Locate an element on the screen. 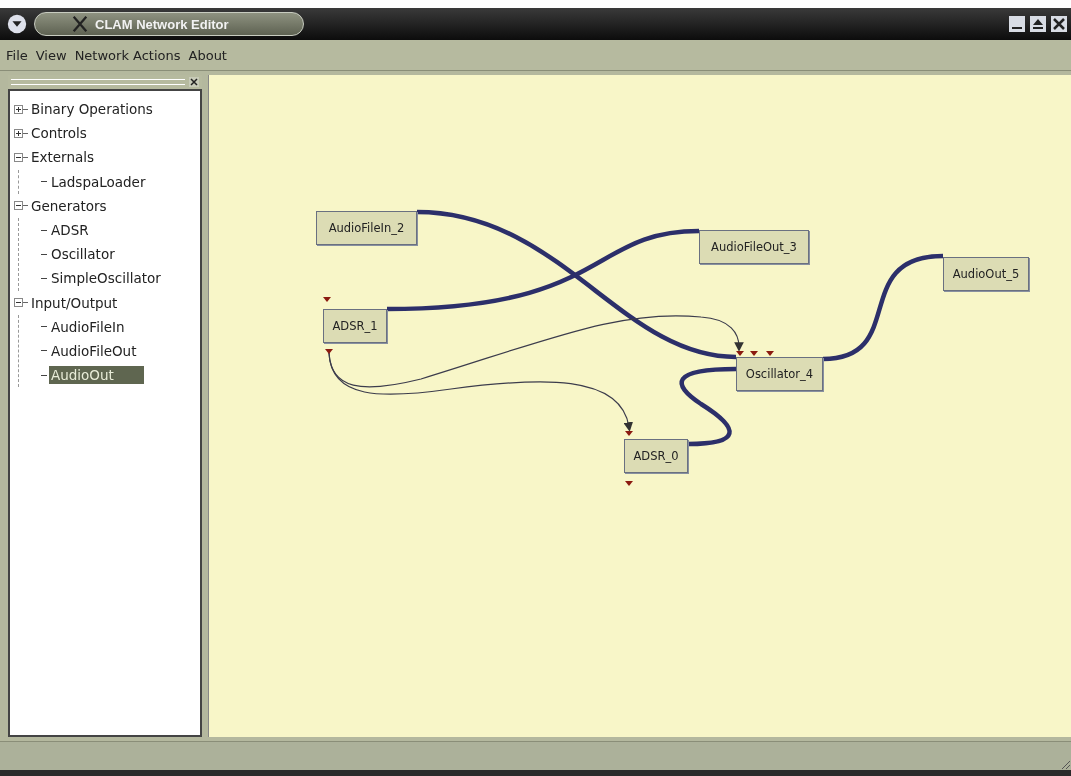  processing-node: ADSR_1 is located at coordinates (355, 326).